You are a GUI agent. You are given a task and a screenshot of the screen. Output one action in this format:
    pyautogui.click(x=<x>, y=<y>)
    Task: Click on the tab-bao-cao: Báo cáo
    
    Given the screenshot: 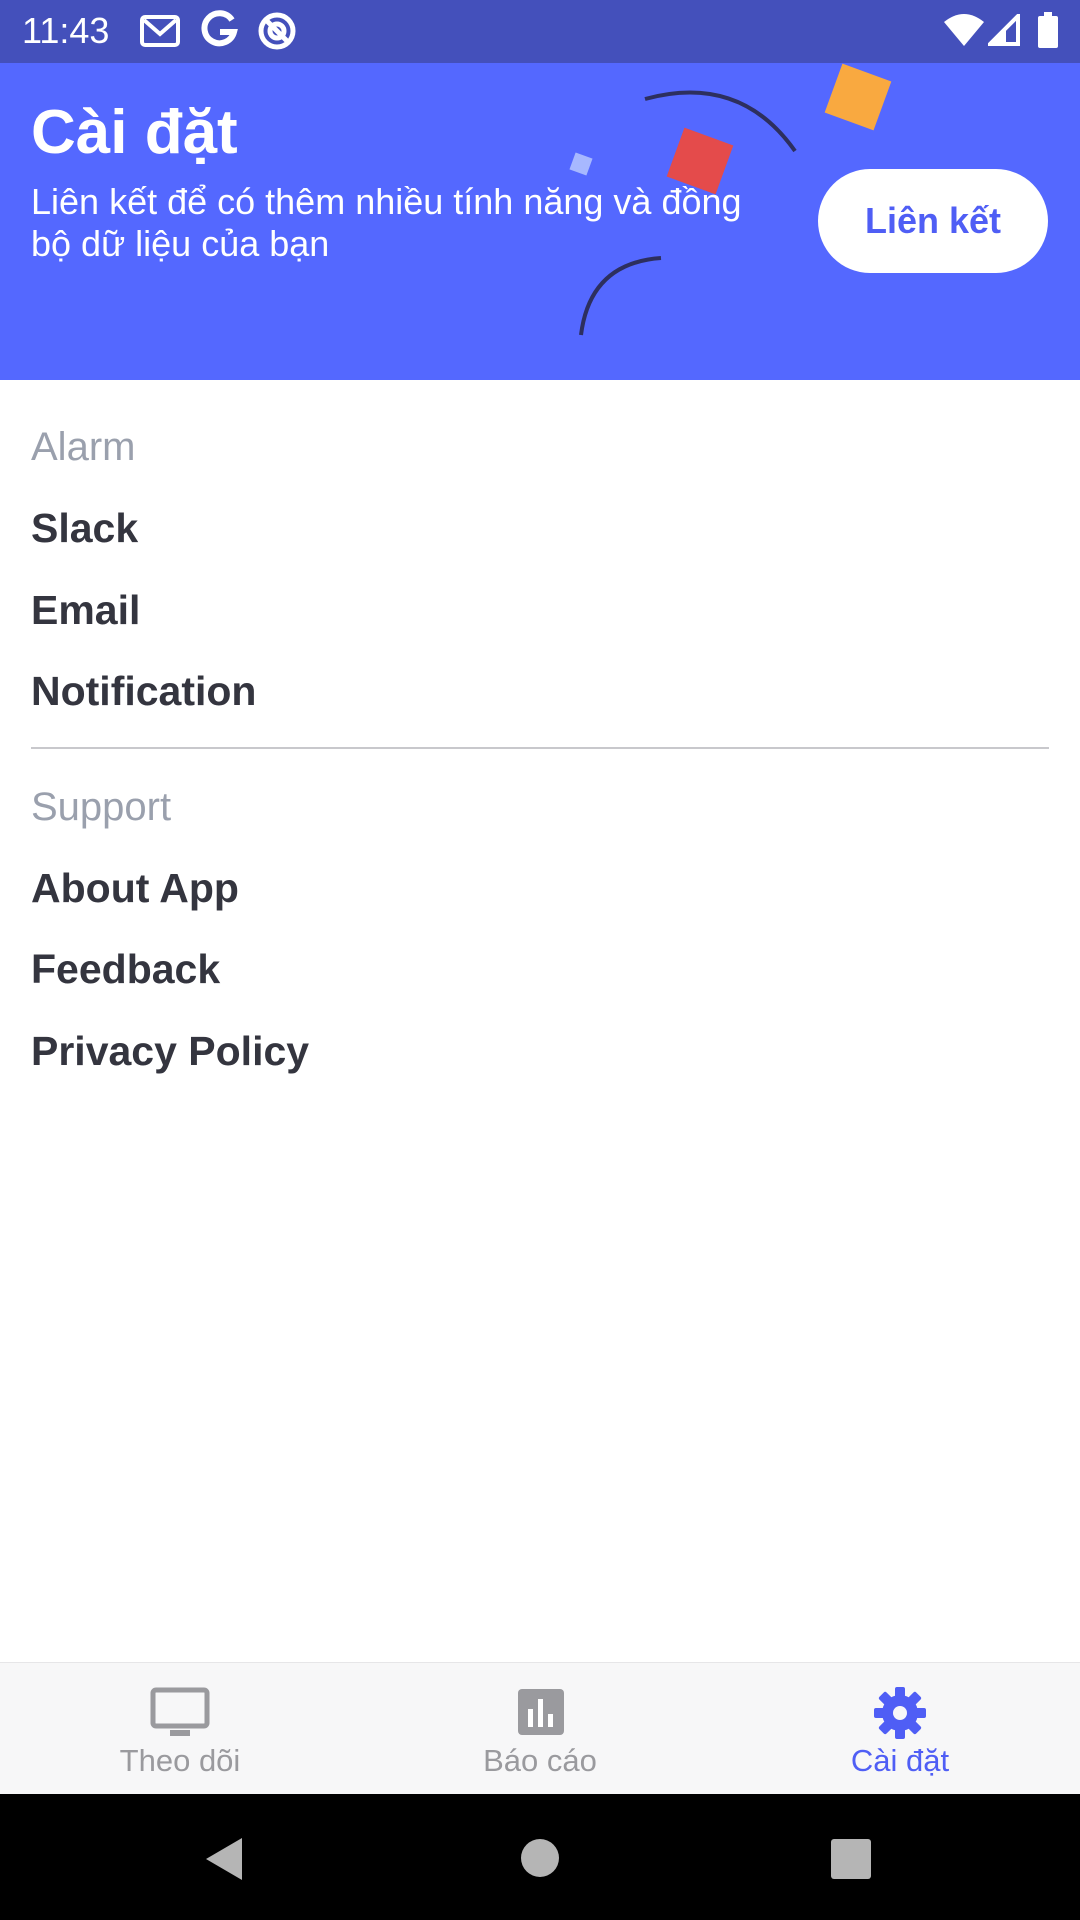 What is the action you would take?
    pyautogui.click(x=540, y=1729)
    